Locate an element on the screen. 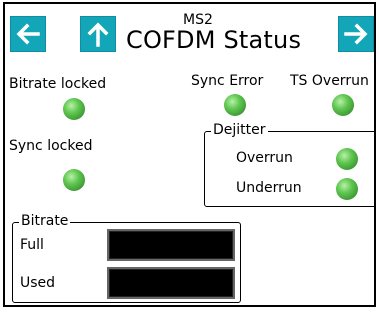  back-button is located at coordinates (28, 34).